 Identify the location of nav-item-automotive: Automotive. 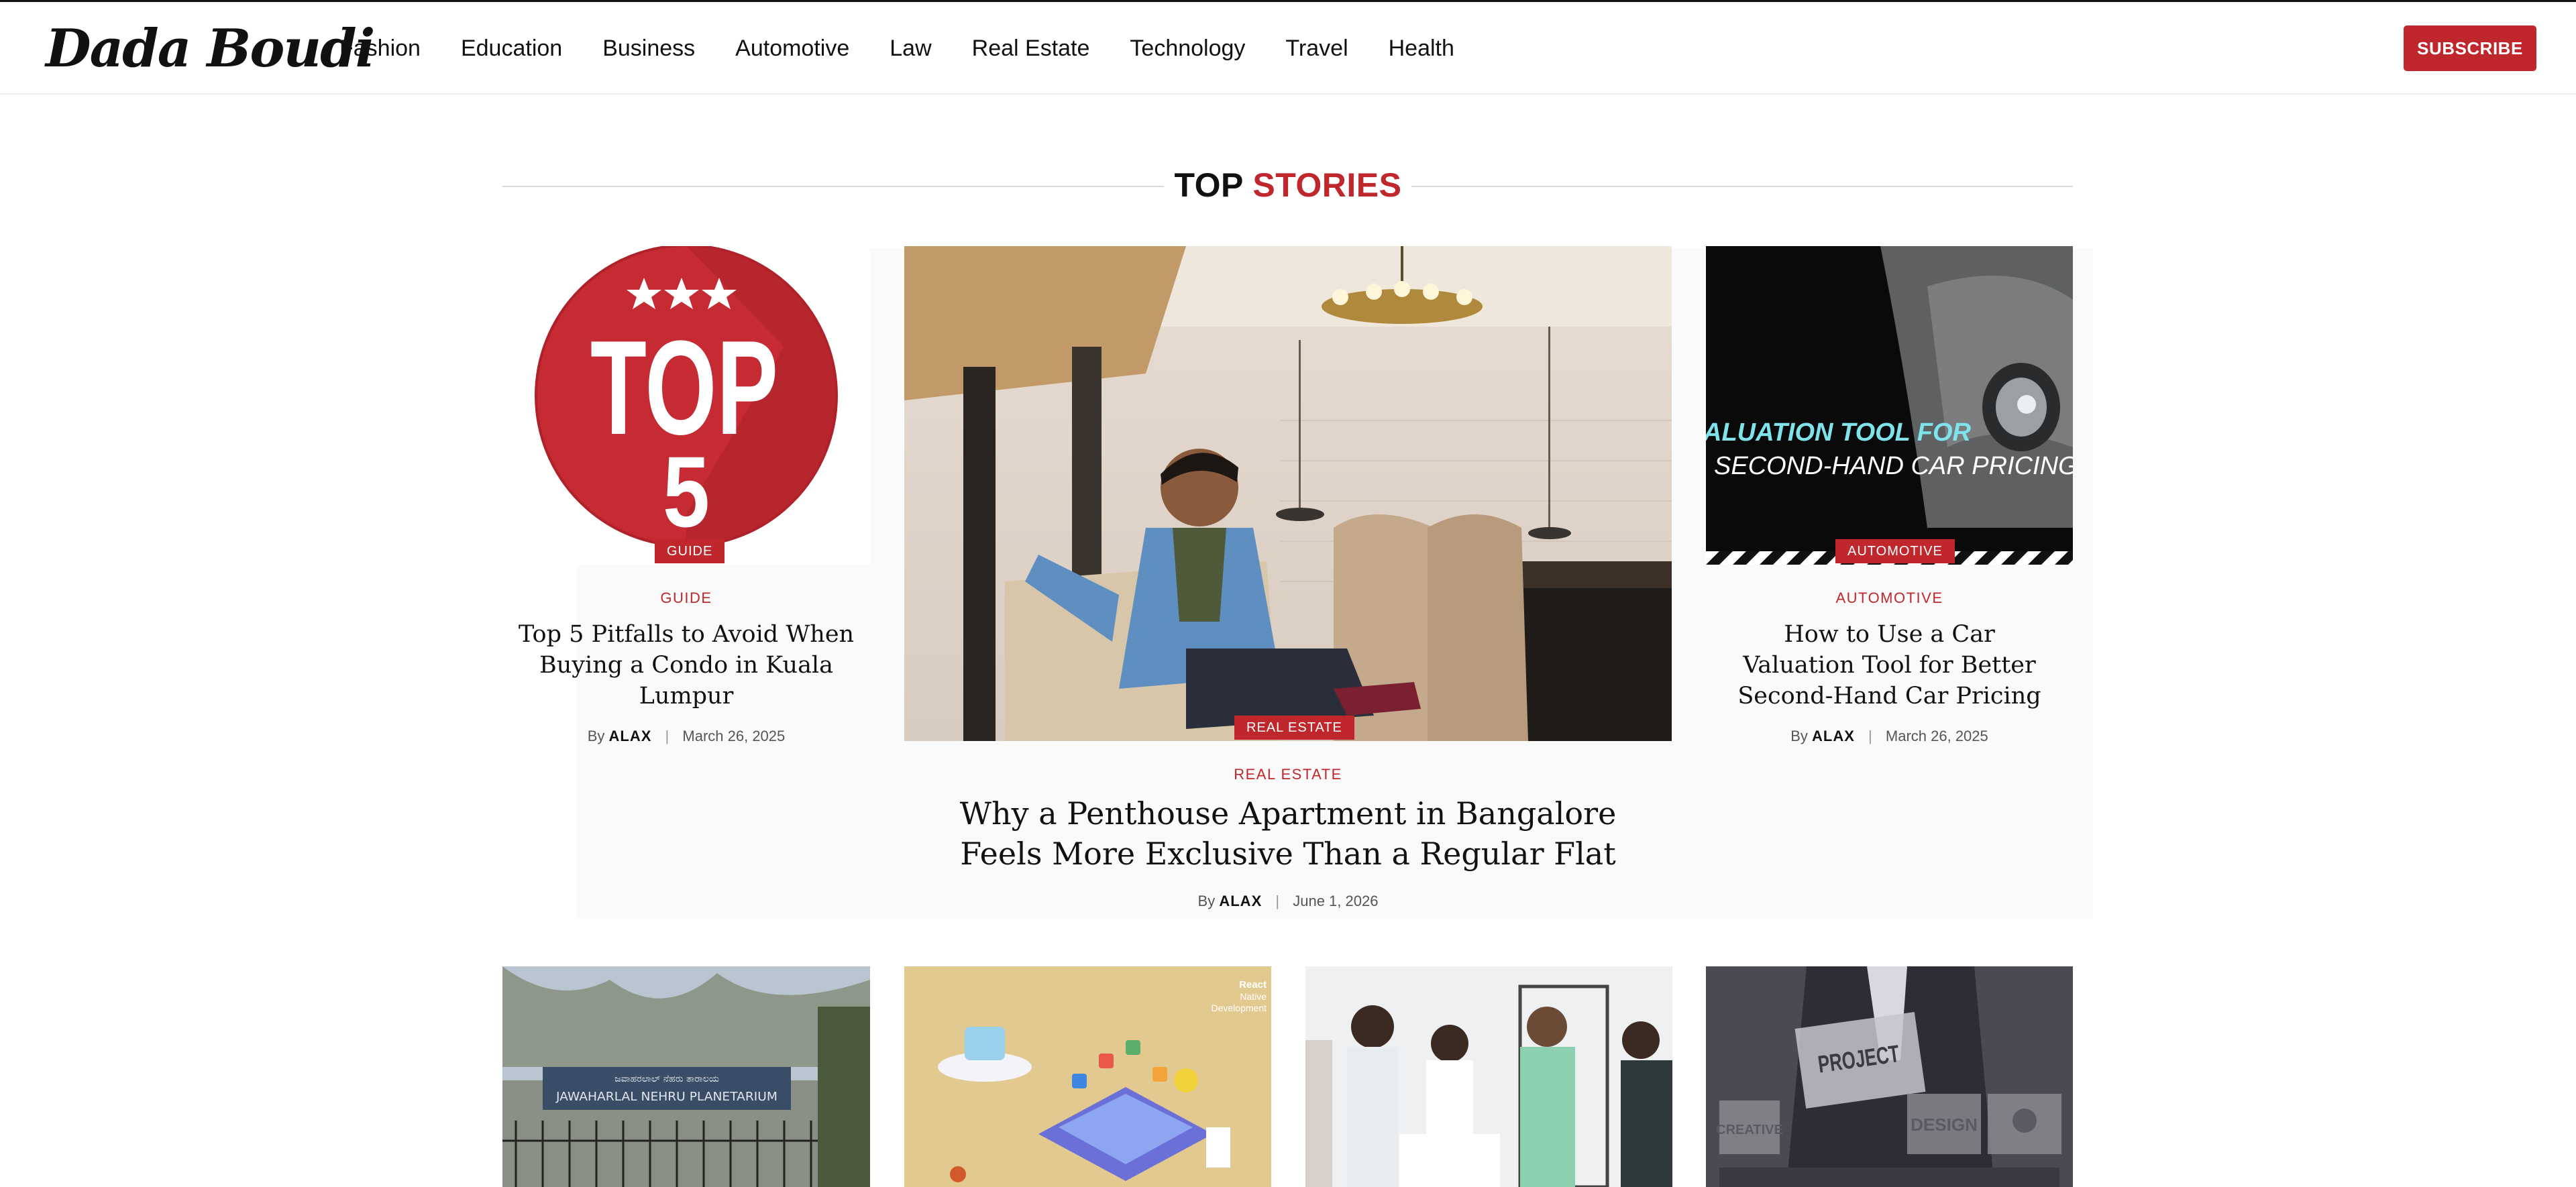
(792, 49).